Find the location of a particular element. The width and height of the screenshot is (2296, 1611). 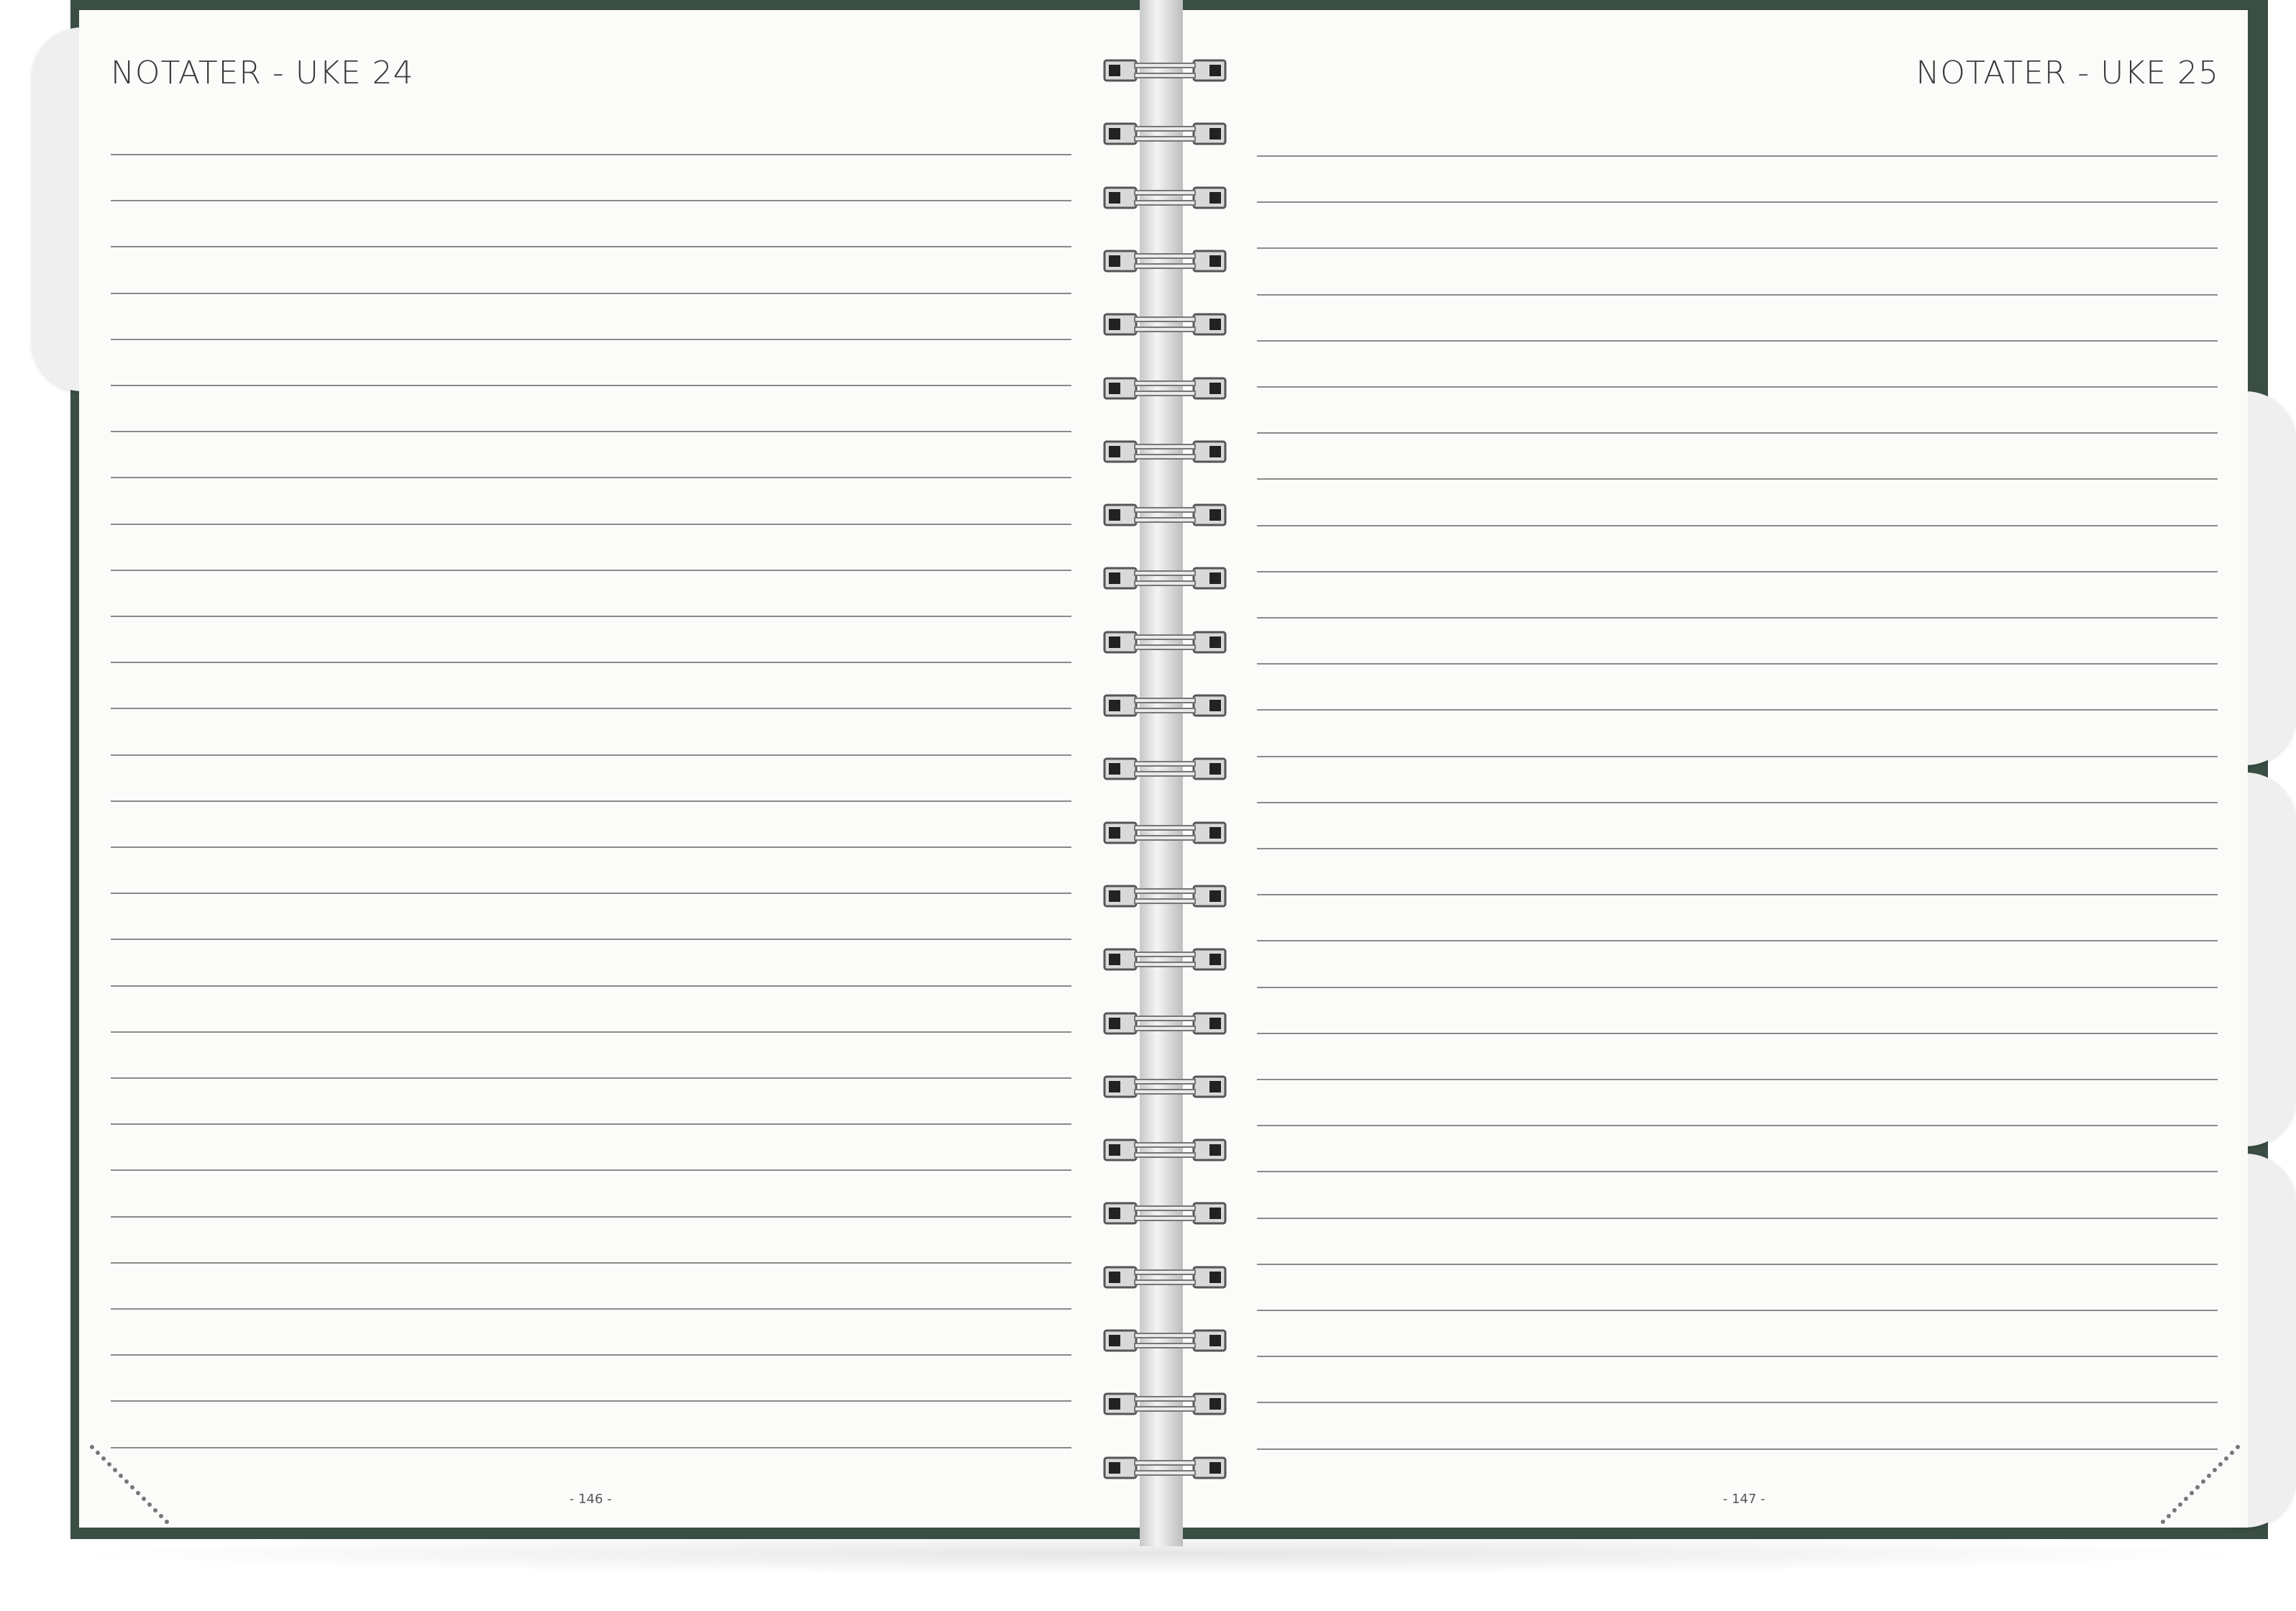

left-page-title: NOTATER - UKE 24 is located at coordinates (262, 73).